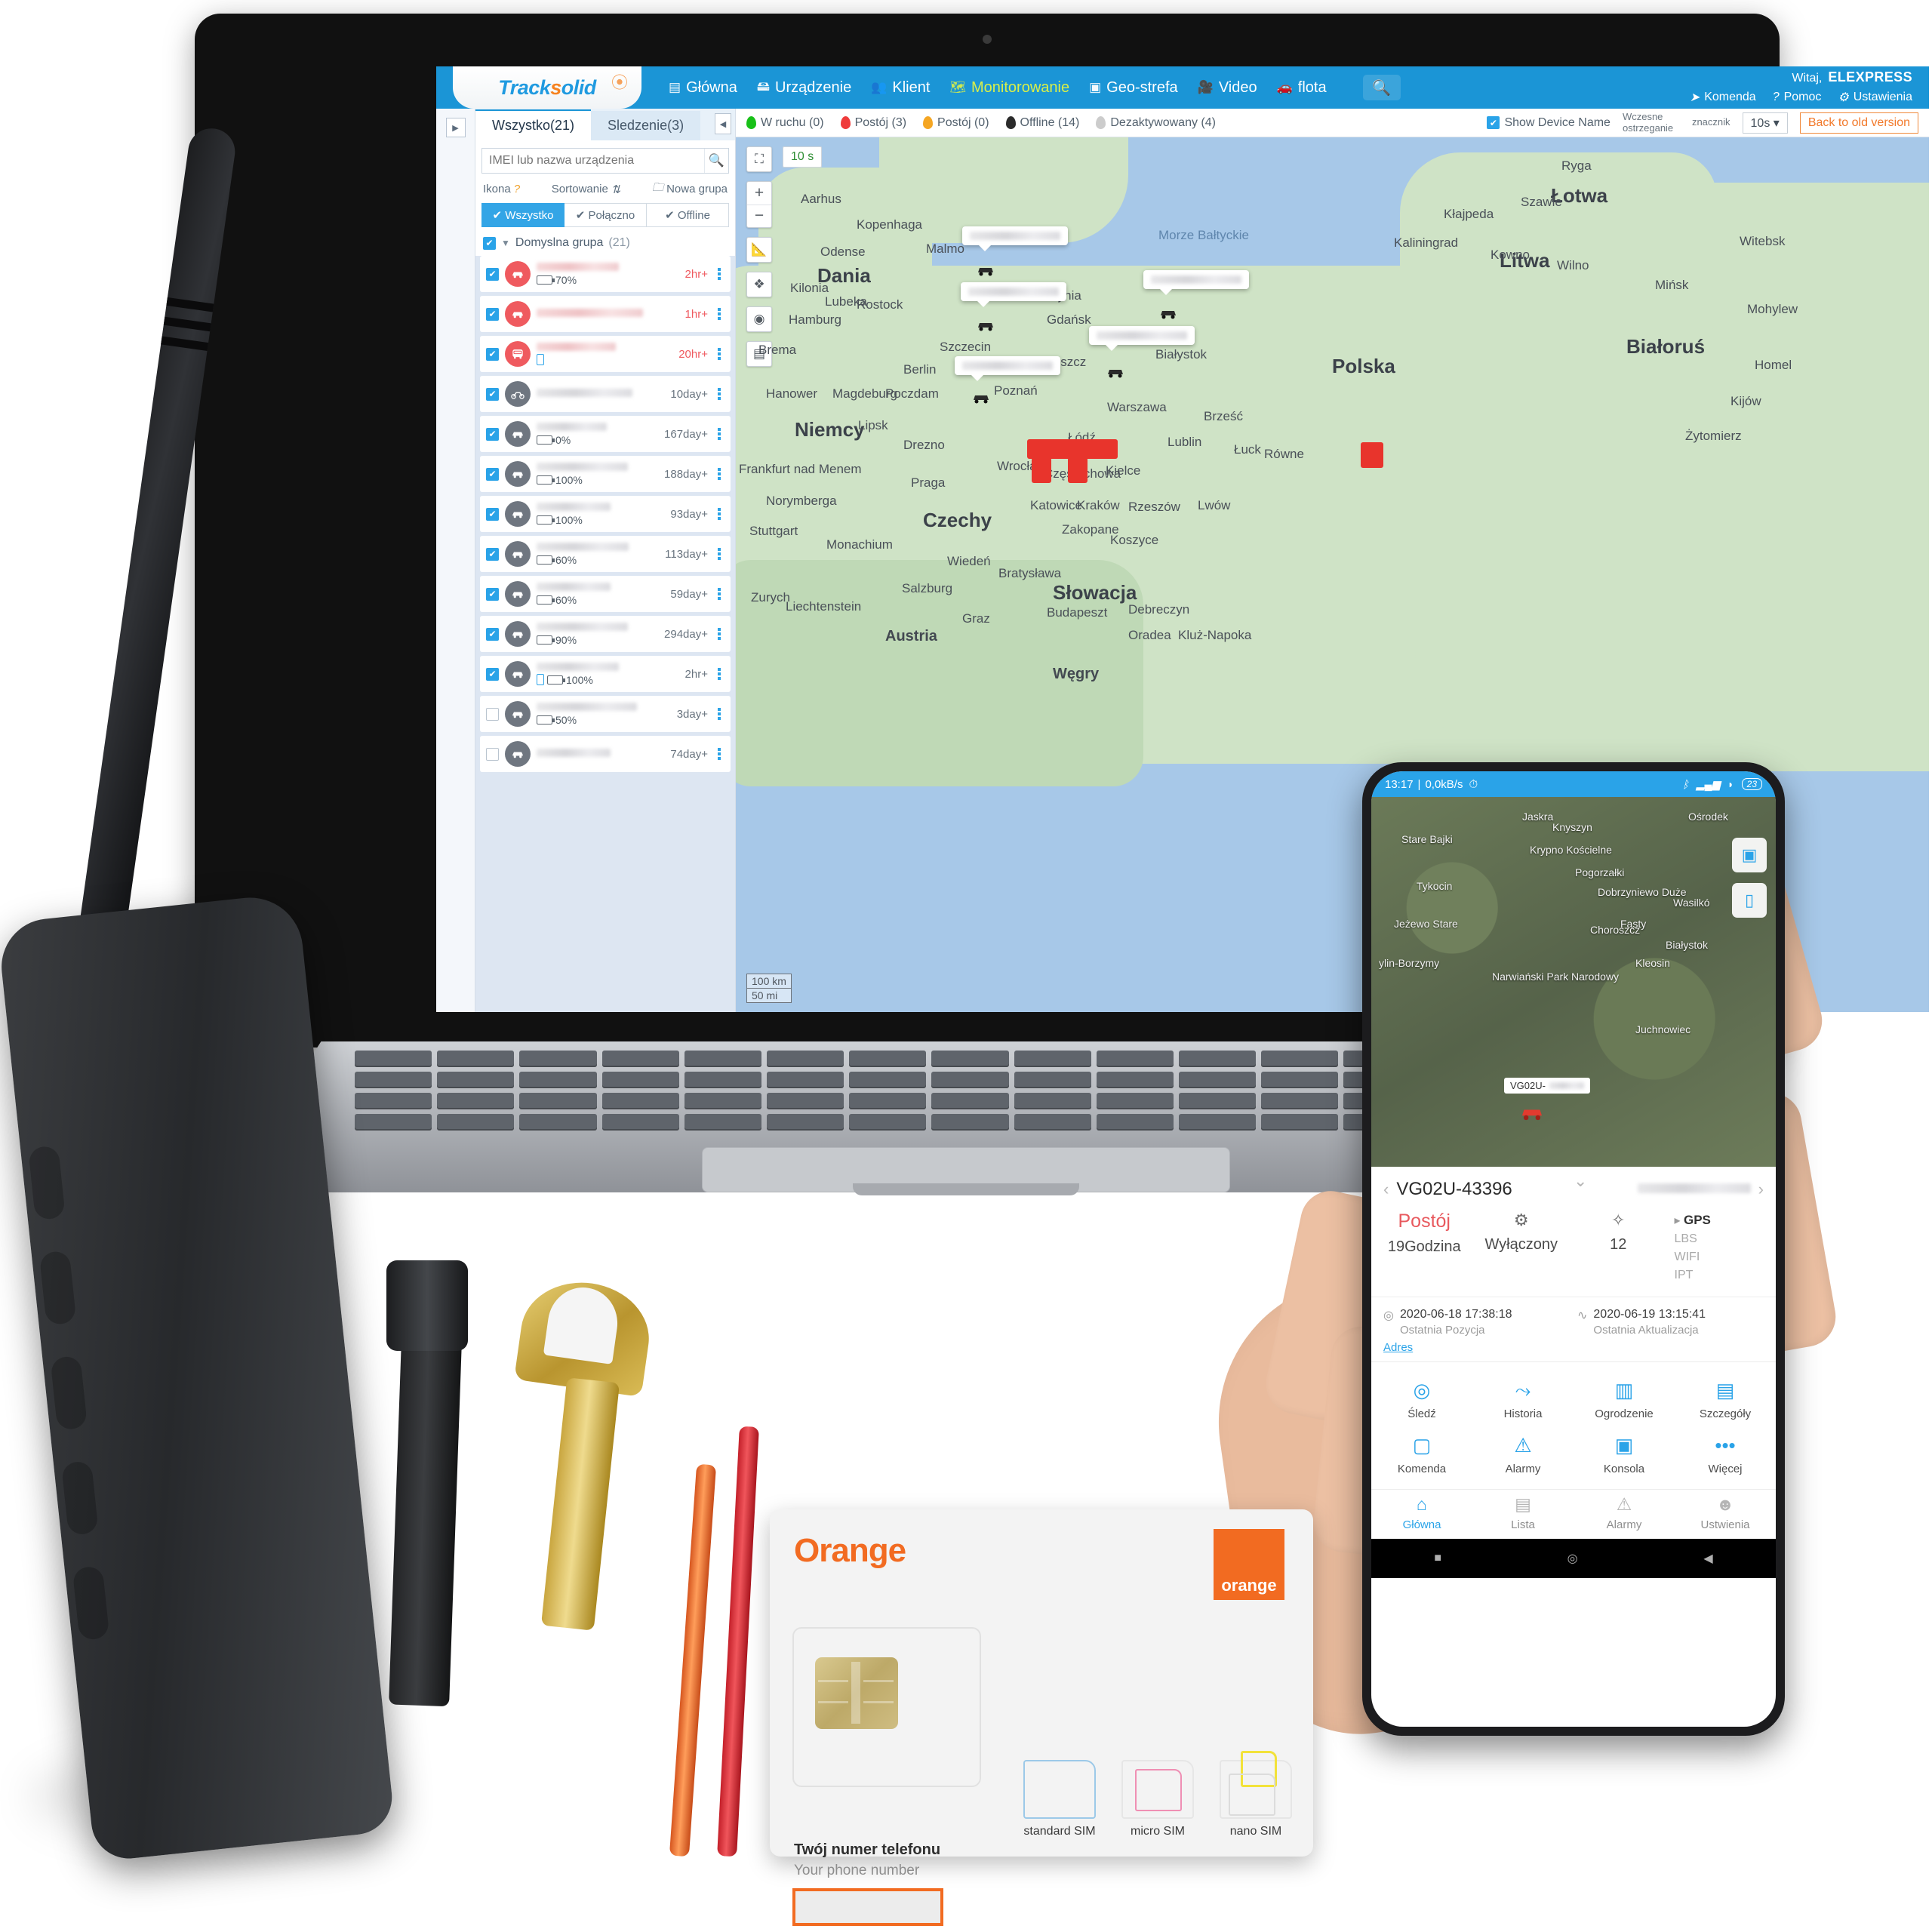 Image resolution: width=1932 pixels, height=1932 pixels. Describe the element at coordinates (1133, 88) in the screenshot. I see `nav-item-geostrefa: ▣ Geo-strefa` at that location.